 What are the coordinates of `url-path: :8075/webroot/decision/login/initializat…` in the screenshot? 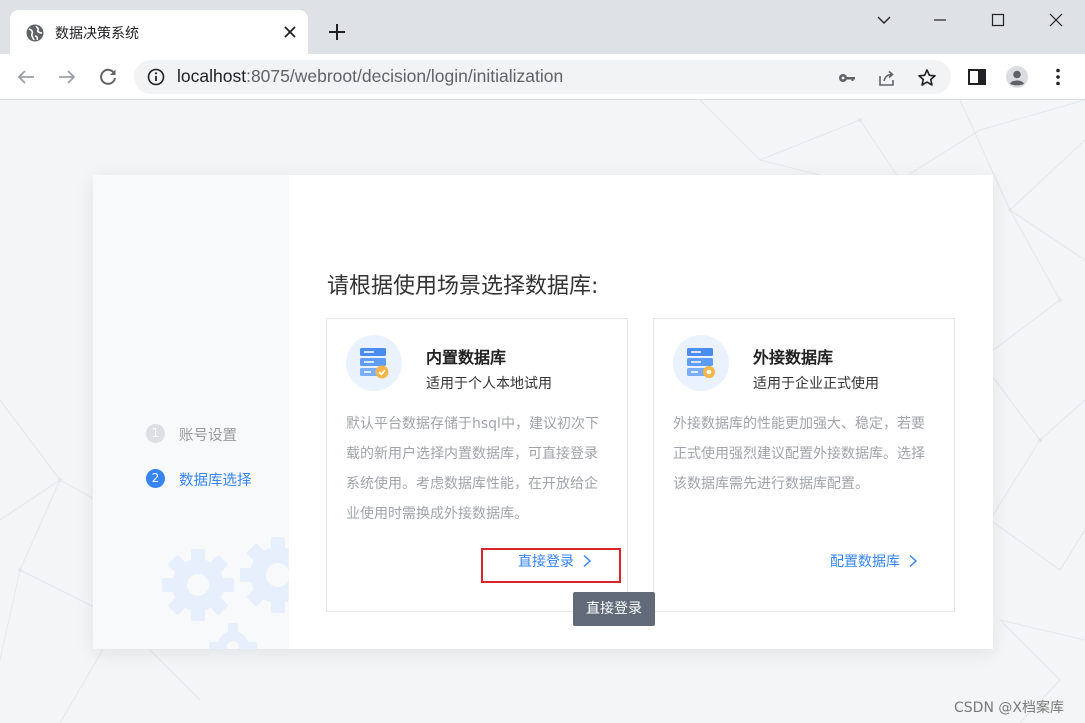 It's located at (405, 76).